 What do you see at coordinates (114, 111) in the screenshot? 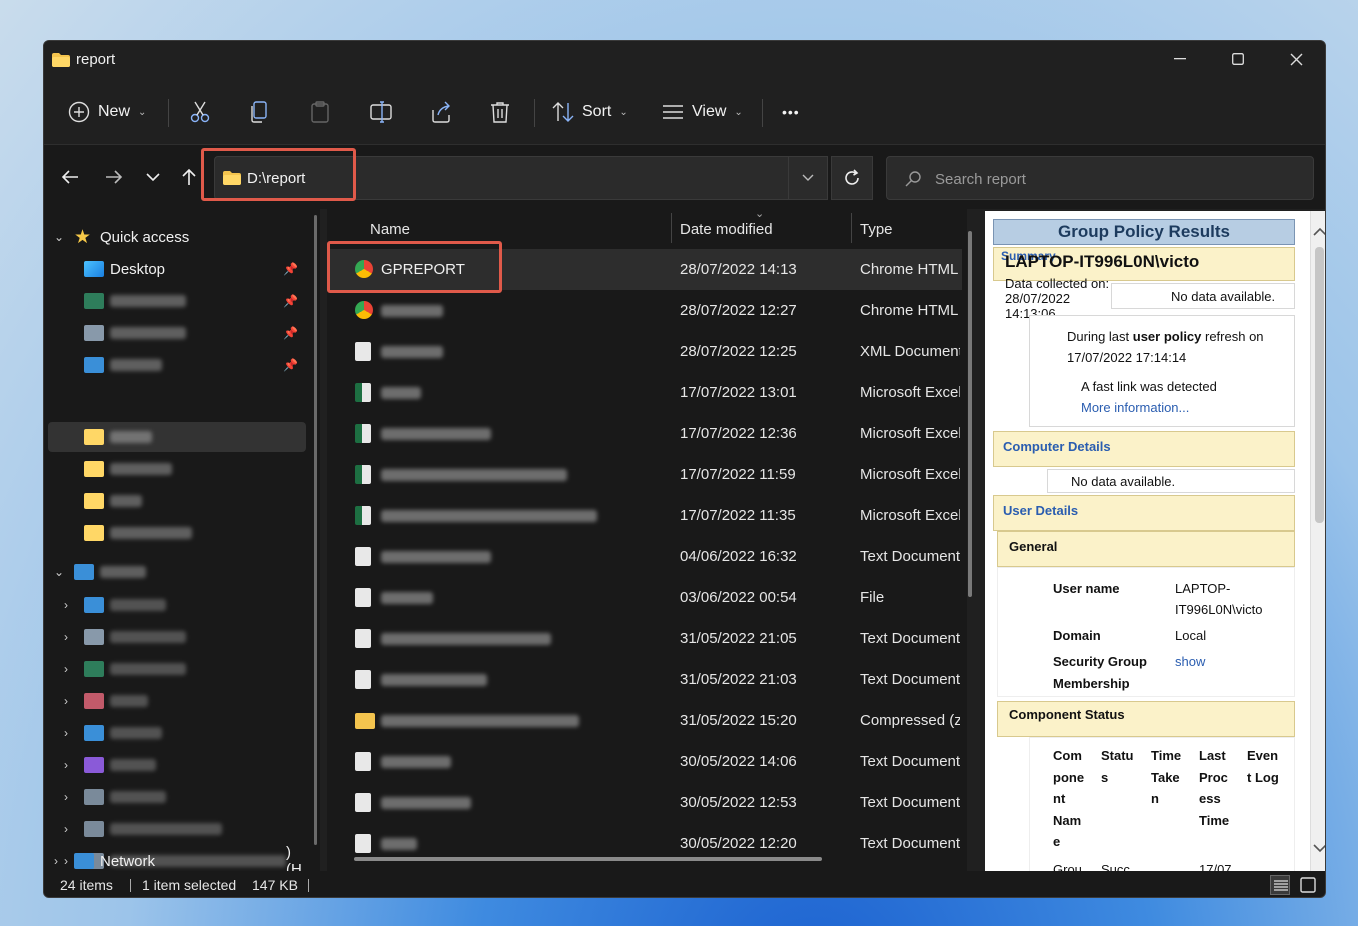
I see `new-label: New` at bounding box center [114, 111].